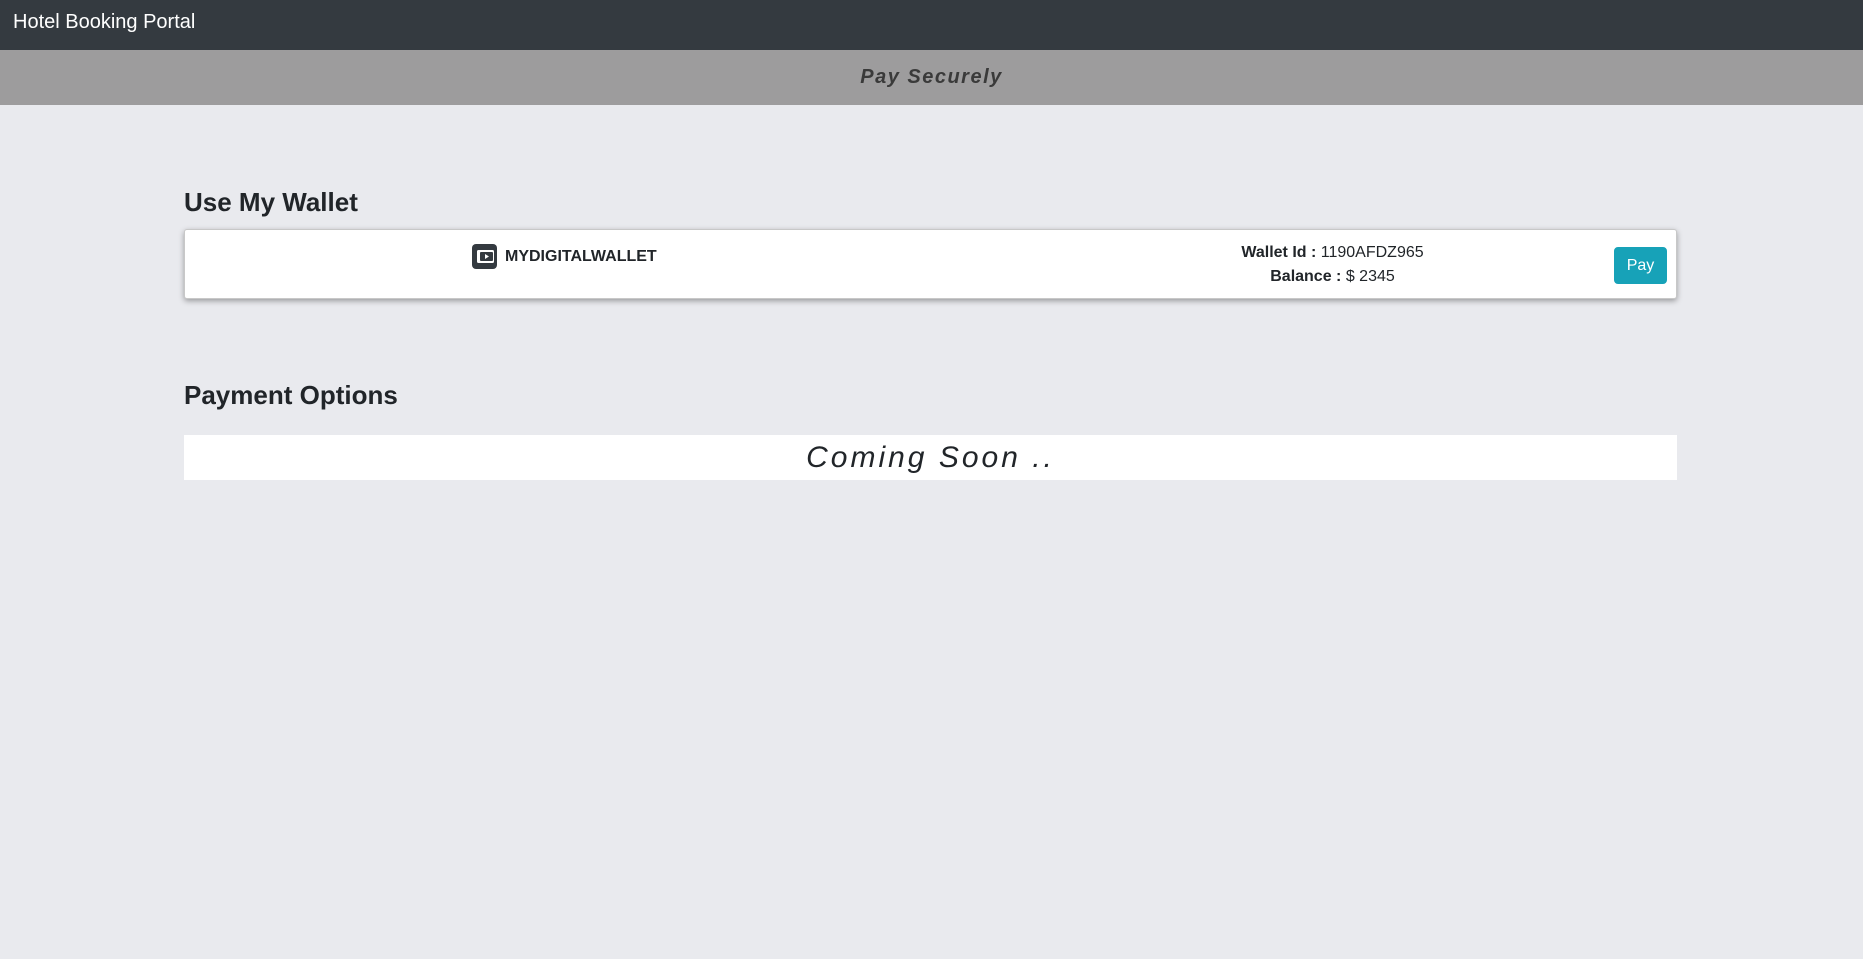 Image resolution: width=1863 pixels, height=959 pixels. I want to click on brand-link: Hotel Booking Portal, so click(104, 22).